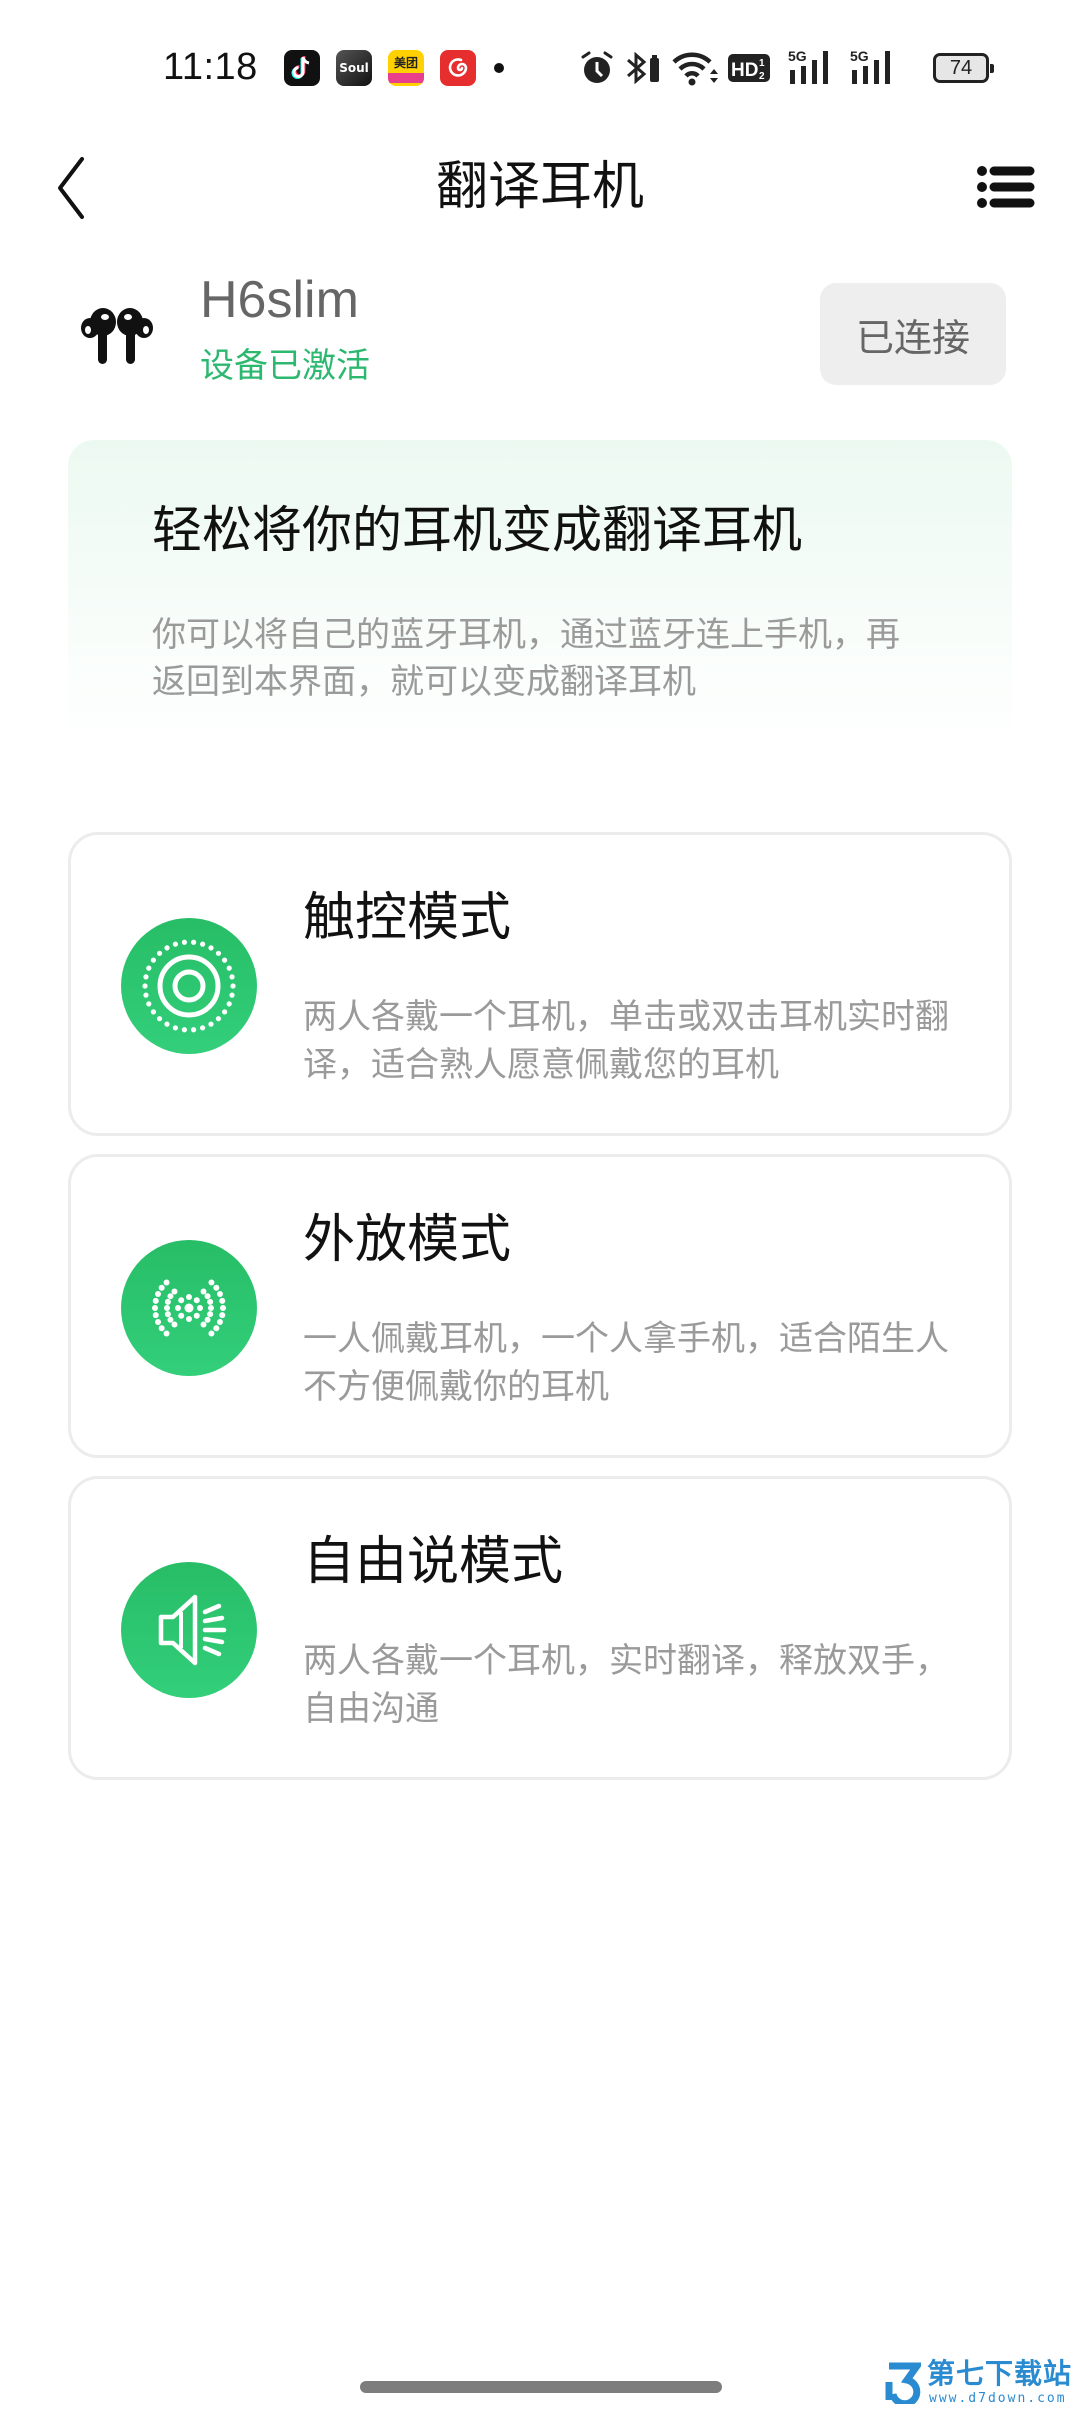  I want to click on signal-5g-sim1-icon: 5G, so click(812, 68).